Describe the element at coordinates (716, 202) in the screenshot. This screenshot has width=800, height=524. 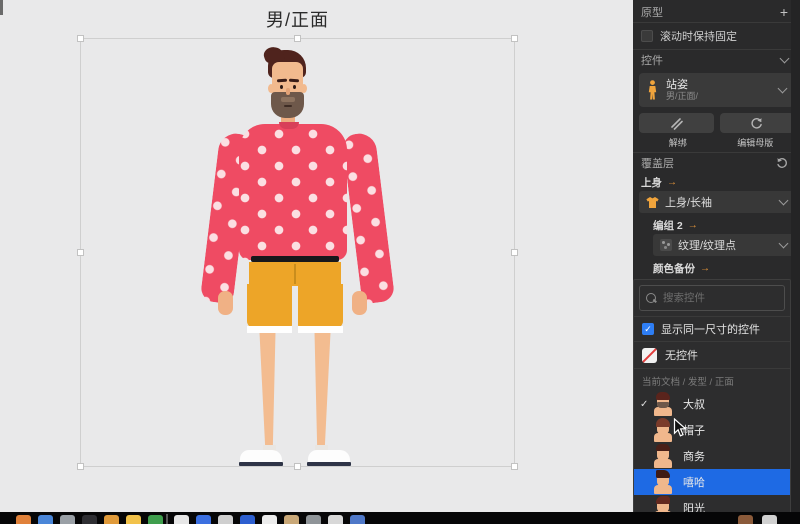
I see `upper-body-dropdown: 上身/长袖` at that location.